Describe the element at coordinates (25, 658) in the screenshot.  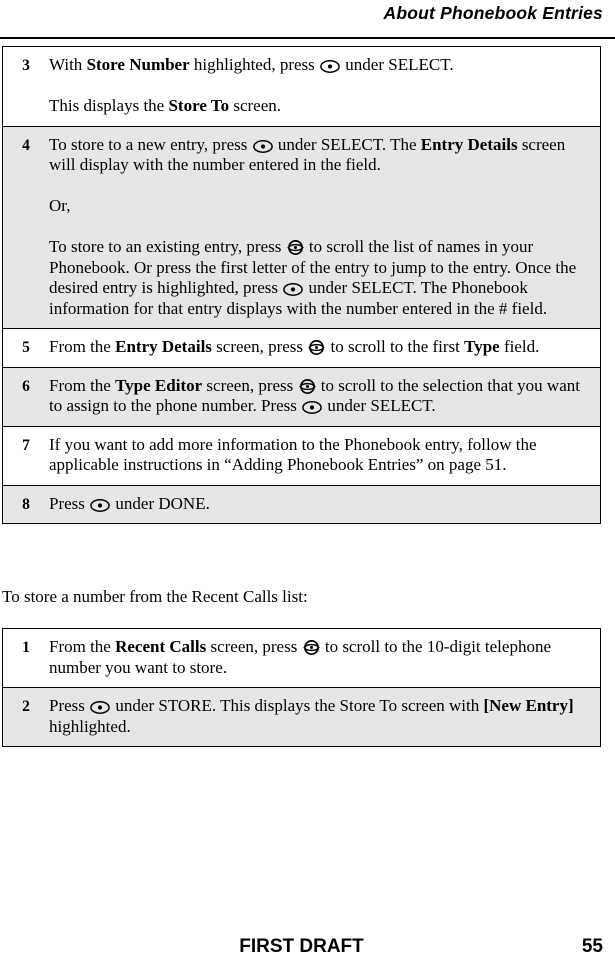
I see `step-number: 1` at that location.